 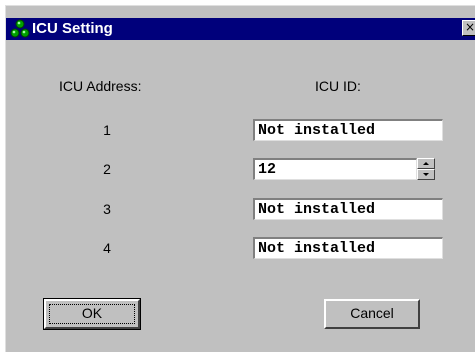 What do you see at coordinates (317, 209) in the screenshot?
I see `icu-id-value-3: Not installed` at bounding box center [317, 209].